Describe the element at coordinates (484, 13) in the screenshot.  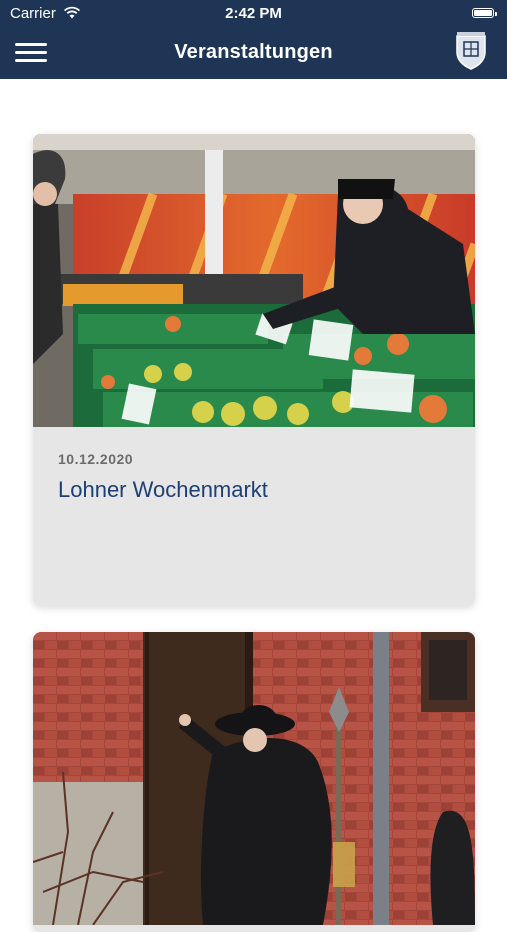
I see `battery-icon` at that location.